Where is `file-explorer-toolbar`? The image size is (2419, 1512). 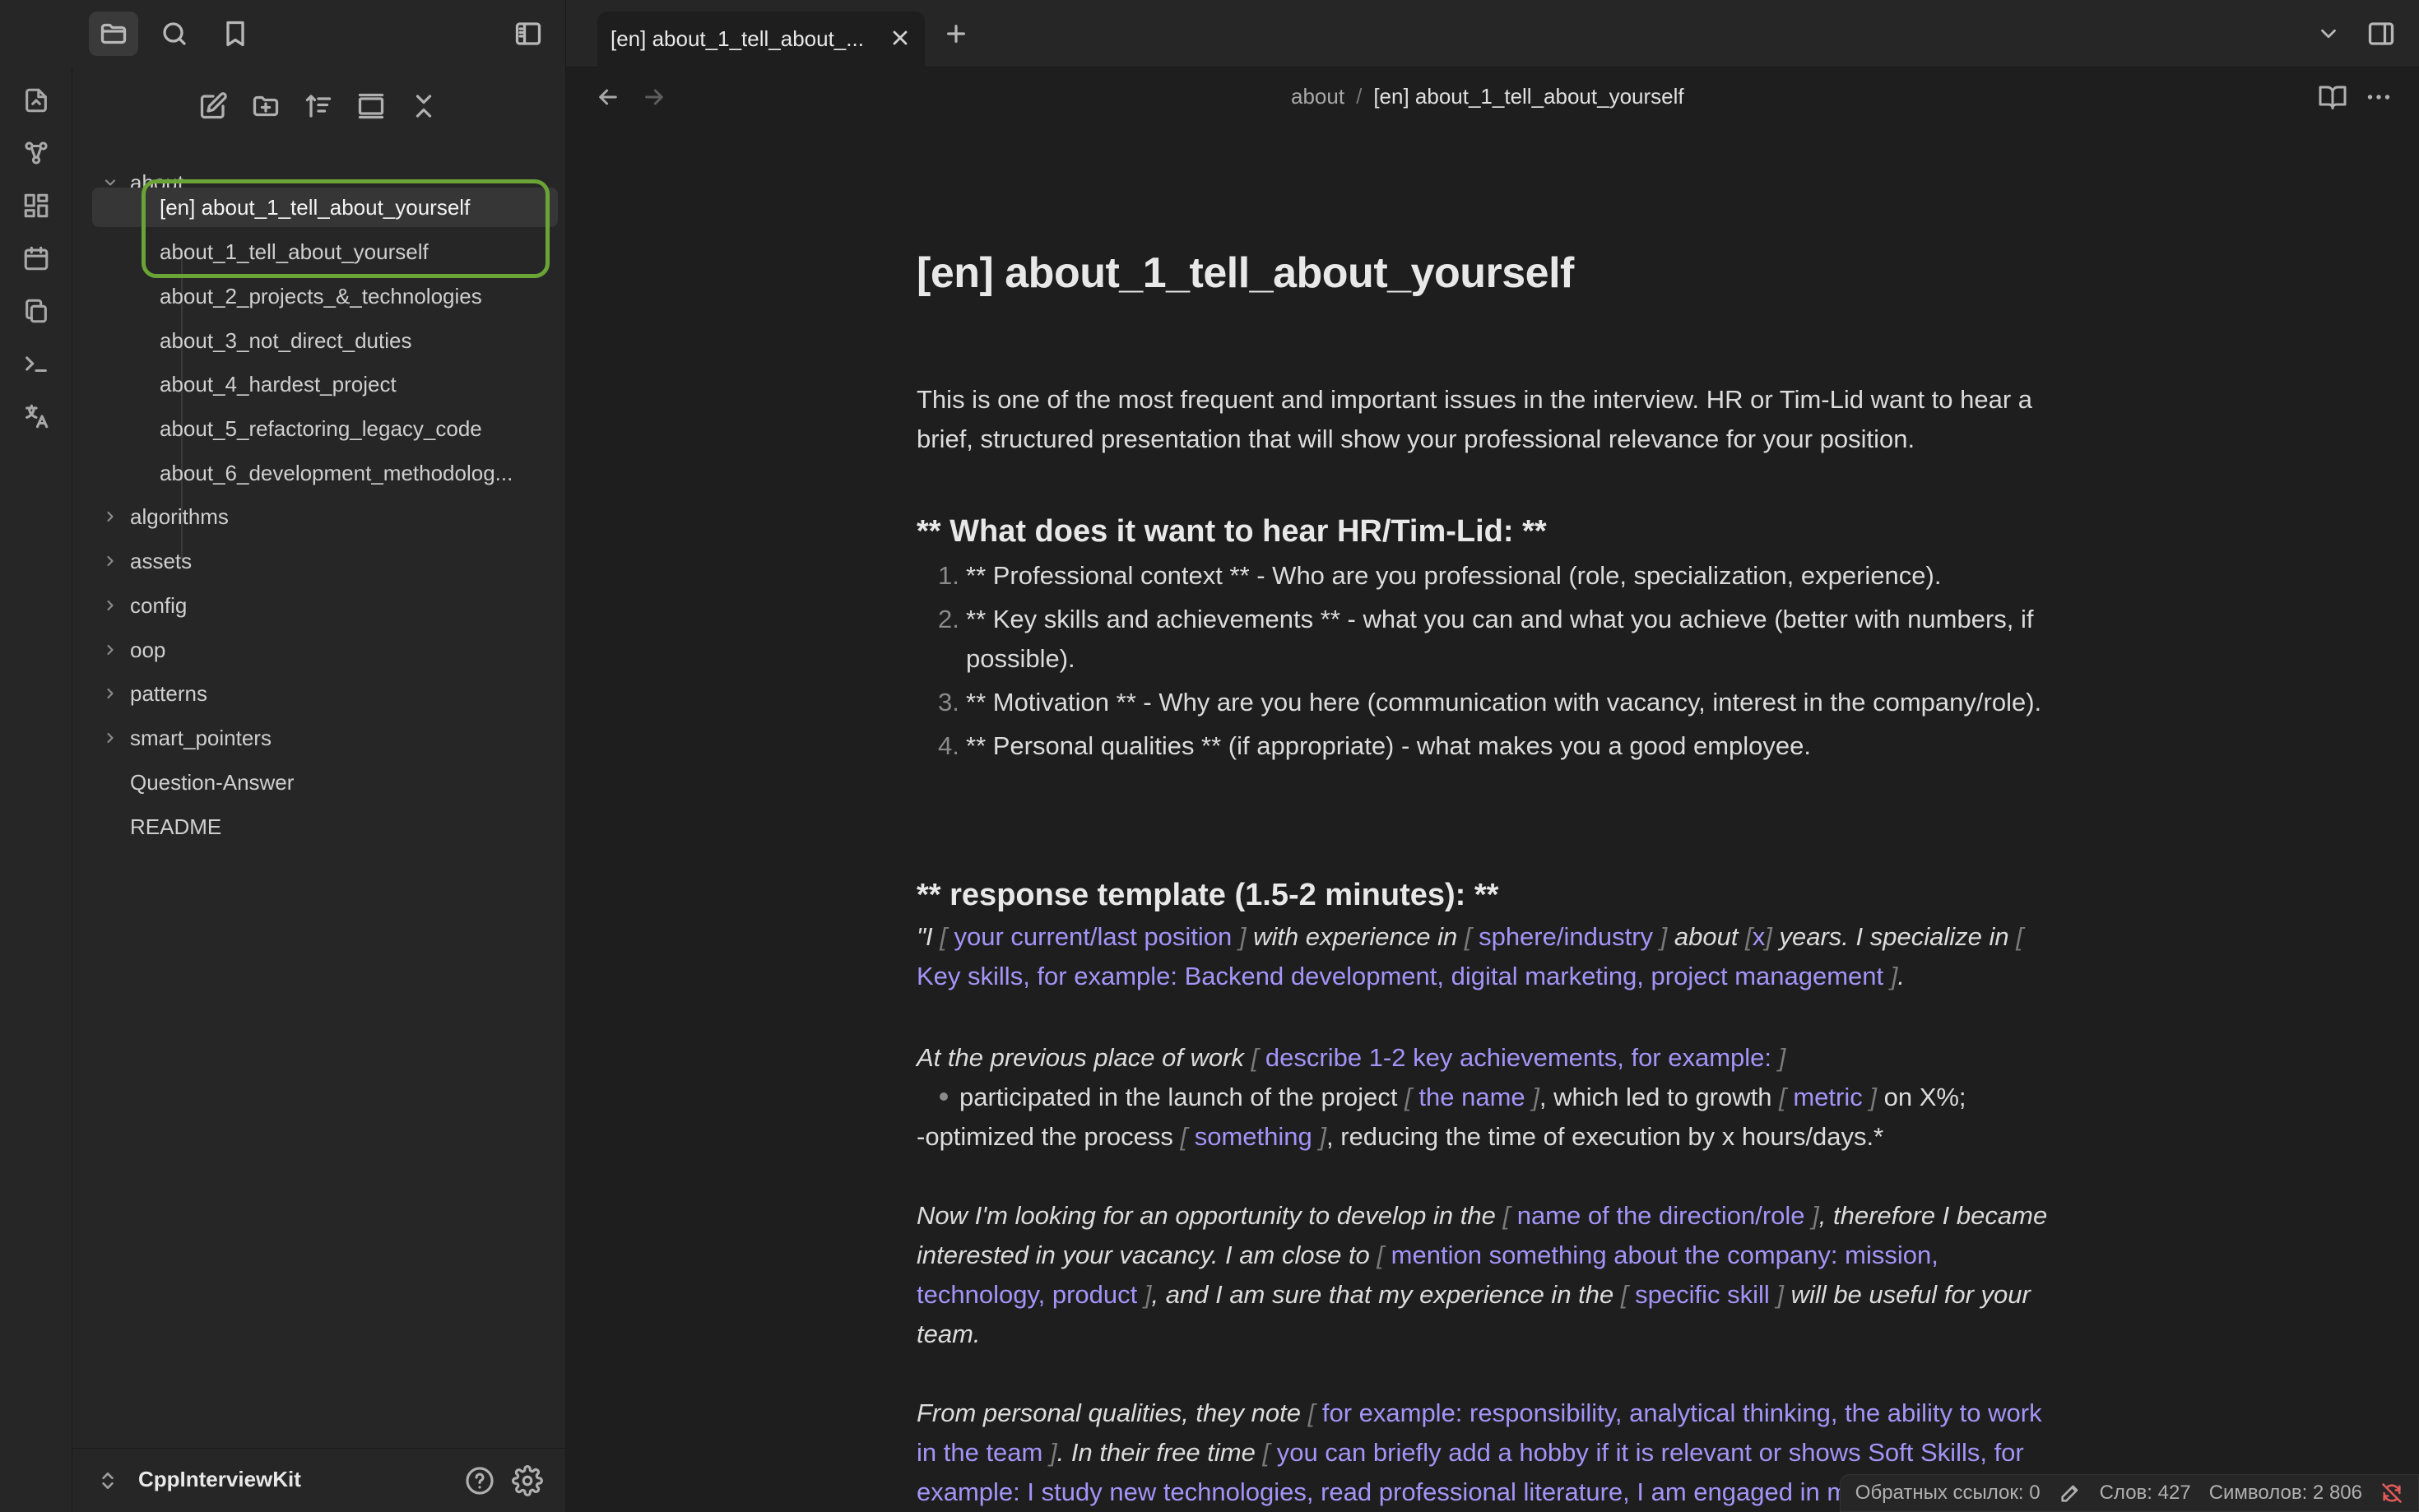 file-explorer-toolbar is located at coordinates (319, 106).